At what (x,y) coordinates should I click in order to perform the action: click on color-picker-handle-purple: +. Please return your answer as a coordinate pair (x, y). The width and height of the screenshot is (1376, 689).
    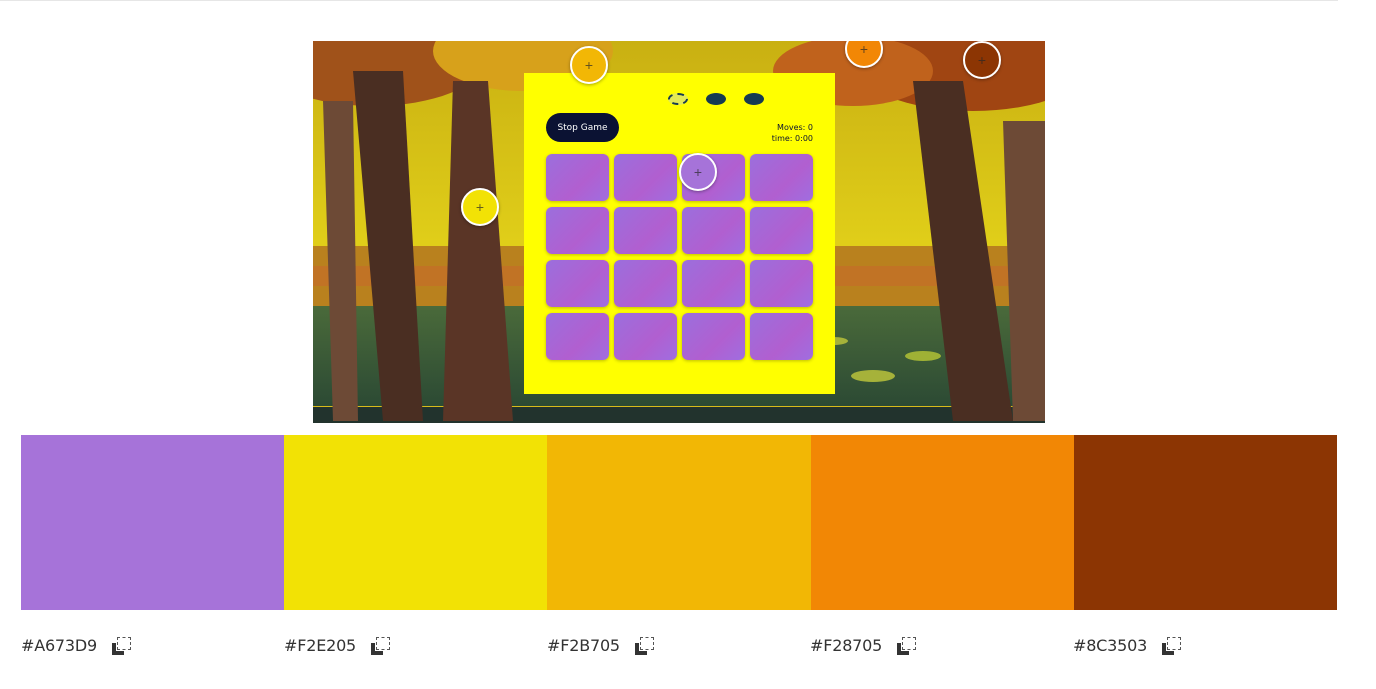
    Looking at the image, I should click on (698, 172).